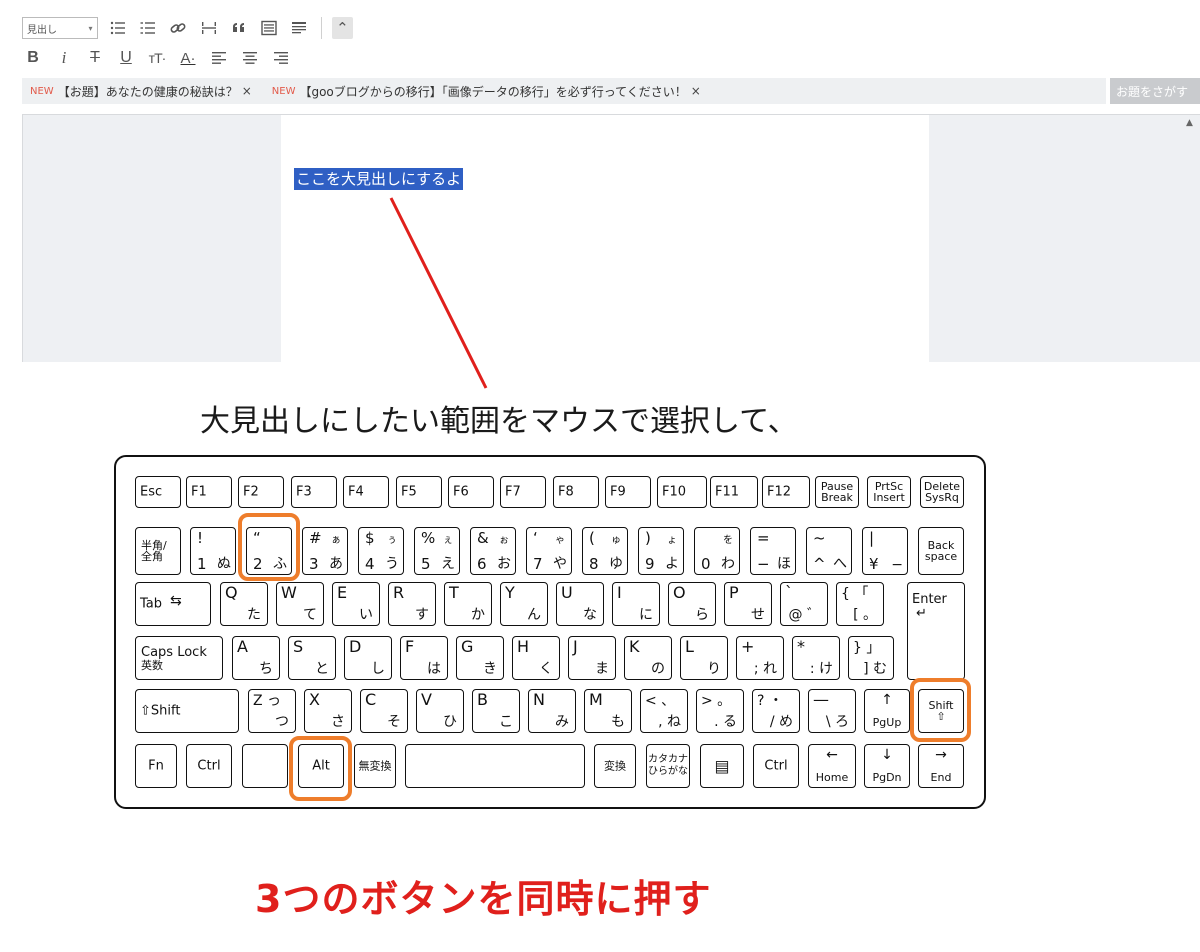 The height and width of the screenshot is (952, 1200). Describe the element at coordinates (536, 658) in the screenshot. I see `key-h: Hく` at that location.